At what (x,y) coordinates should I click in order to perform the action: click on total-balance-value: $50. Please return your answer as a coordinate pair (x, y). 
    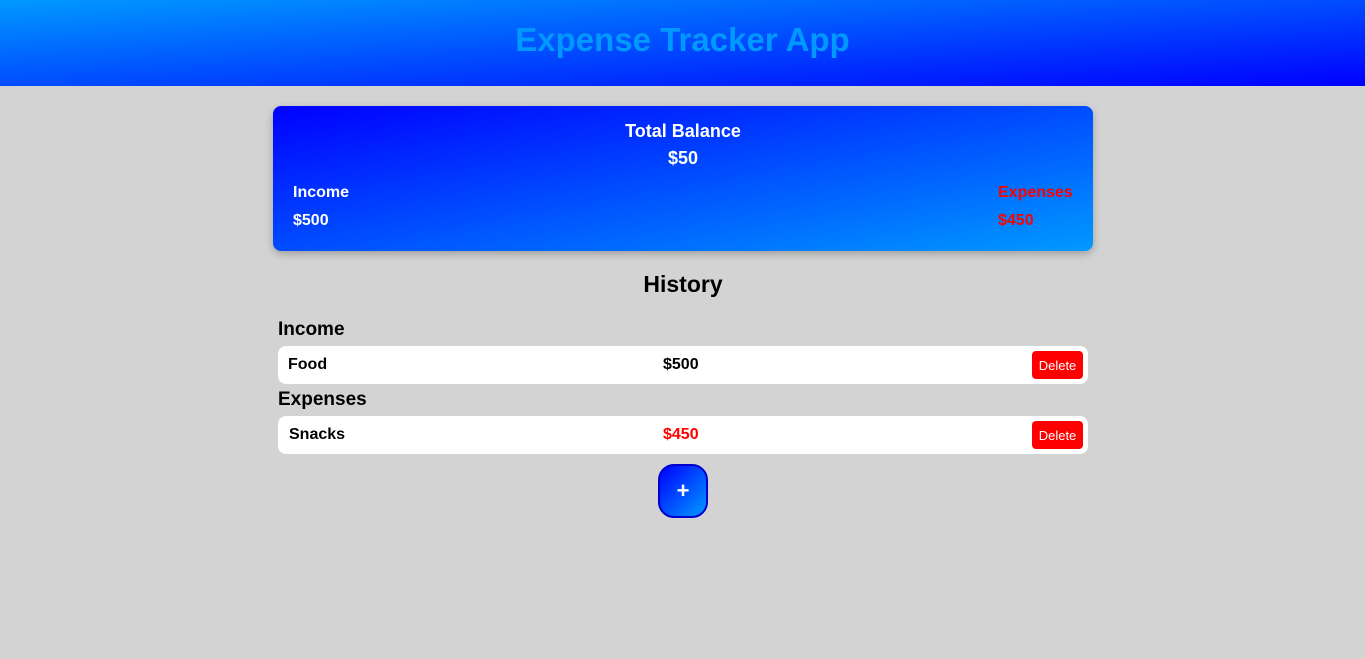
    Looking at the image, I should click on (683, 158).